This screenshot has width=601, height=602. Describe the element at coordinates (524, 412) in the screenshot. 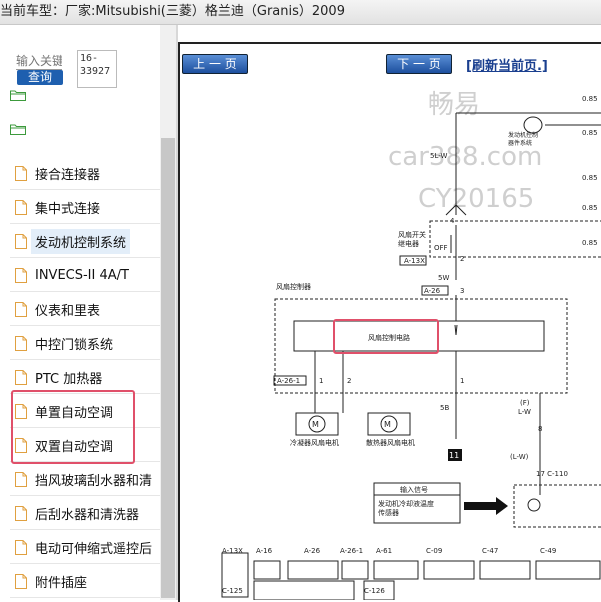

I see `wire-lw: L-W` at that location.